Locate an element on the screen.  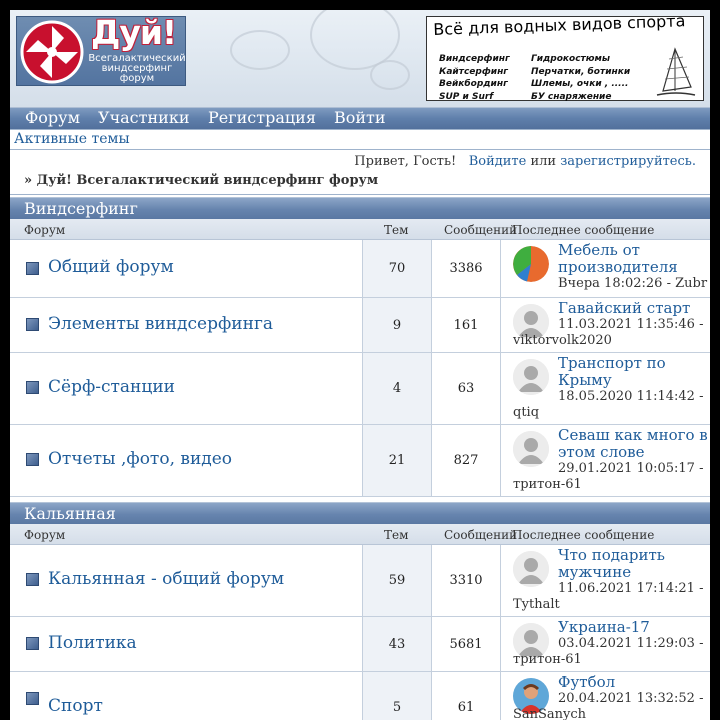
topics-count: 21 is located at coordinates (397, 460).